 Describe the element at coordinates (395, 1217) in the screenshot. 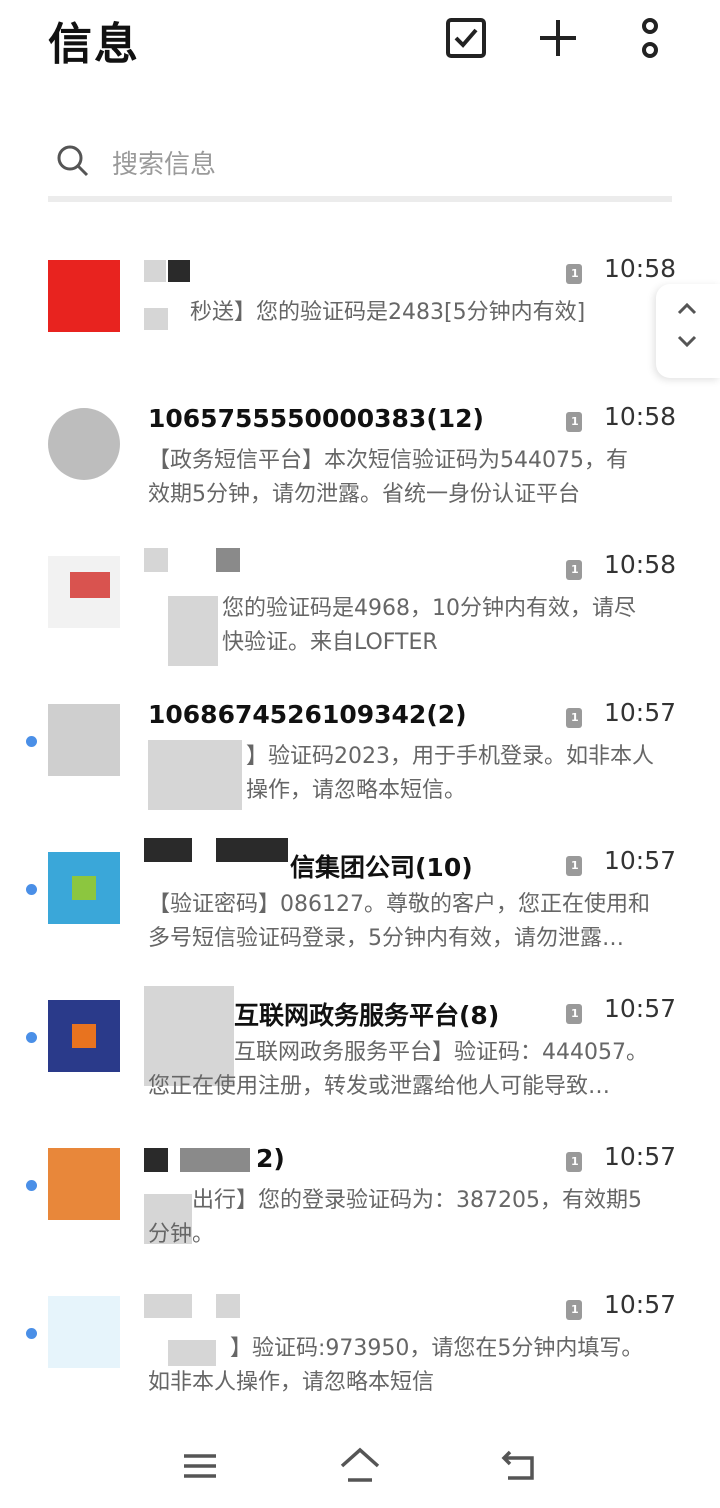

I see `message-preview: 出行】您的登录验证码为：387205，有效期5 分钟。` at that location.